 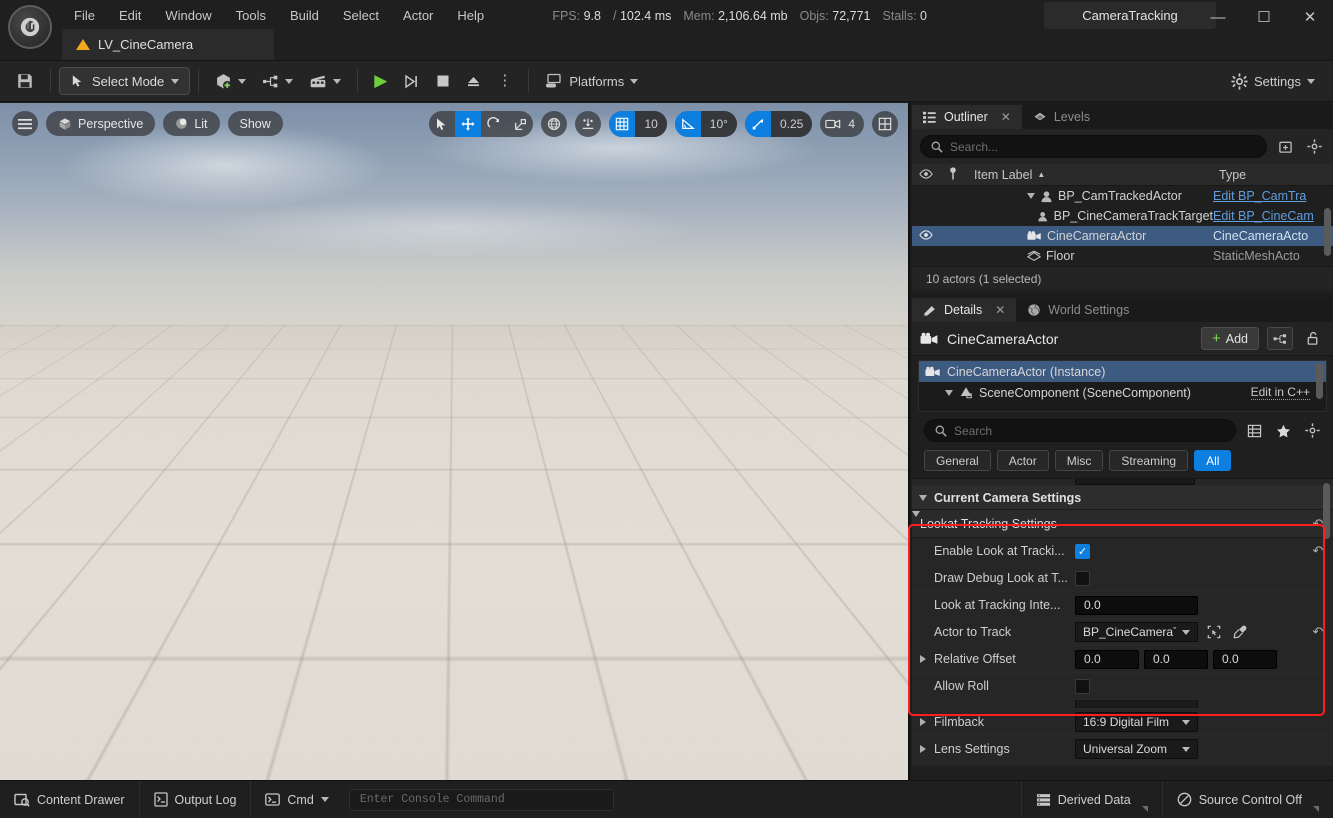 I want to click on menu-actor: Actor, so click(x=418, y=16).